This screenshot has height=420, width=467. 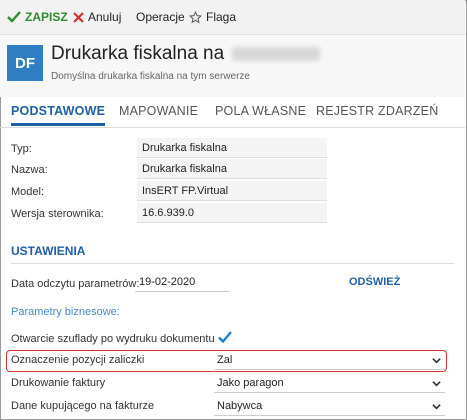 I want to click on invoice-print-select: Jako paragon, so click(x=329, y=383).